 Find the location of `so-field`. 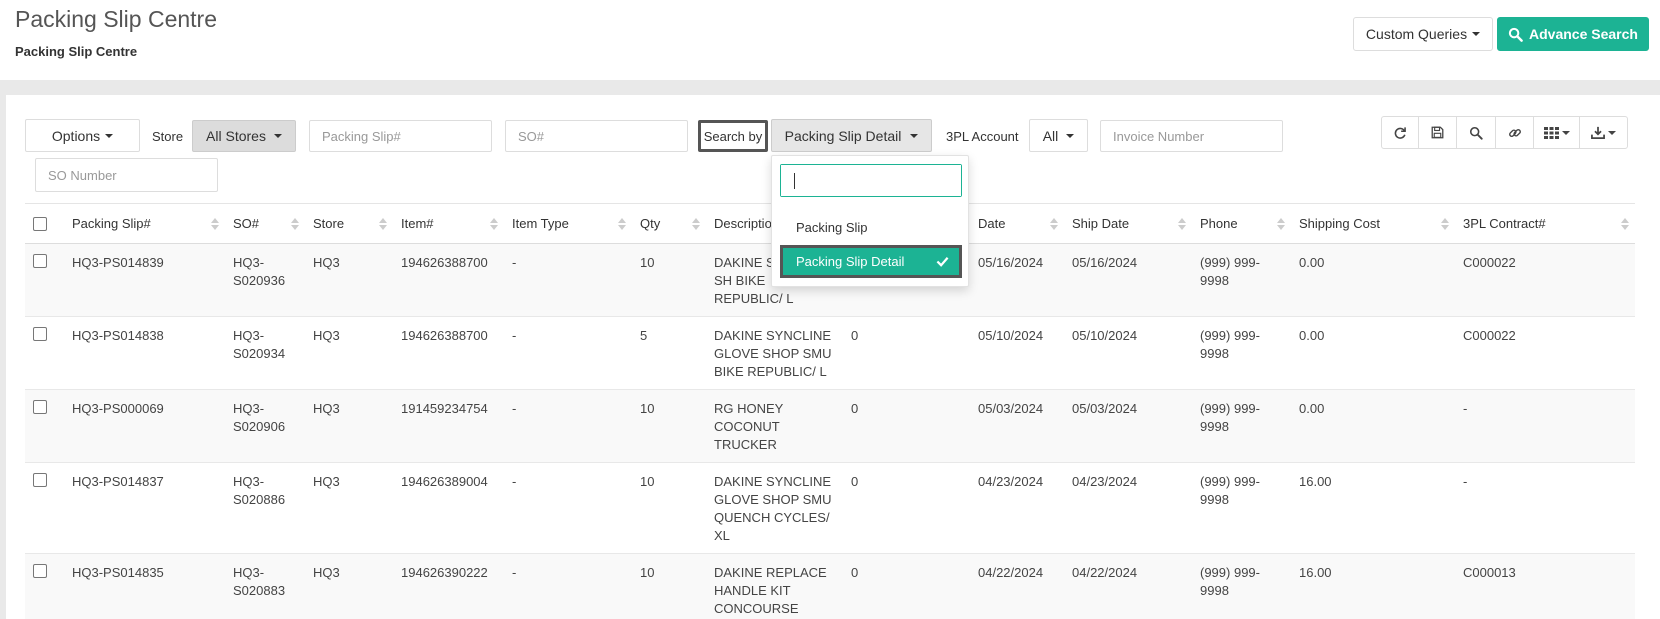

so-field is located at coordinates (596, 136).